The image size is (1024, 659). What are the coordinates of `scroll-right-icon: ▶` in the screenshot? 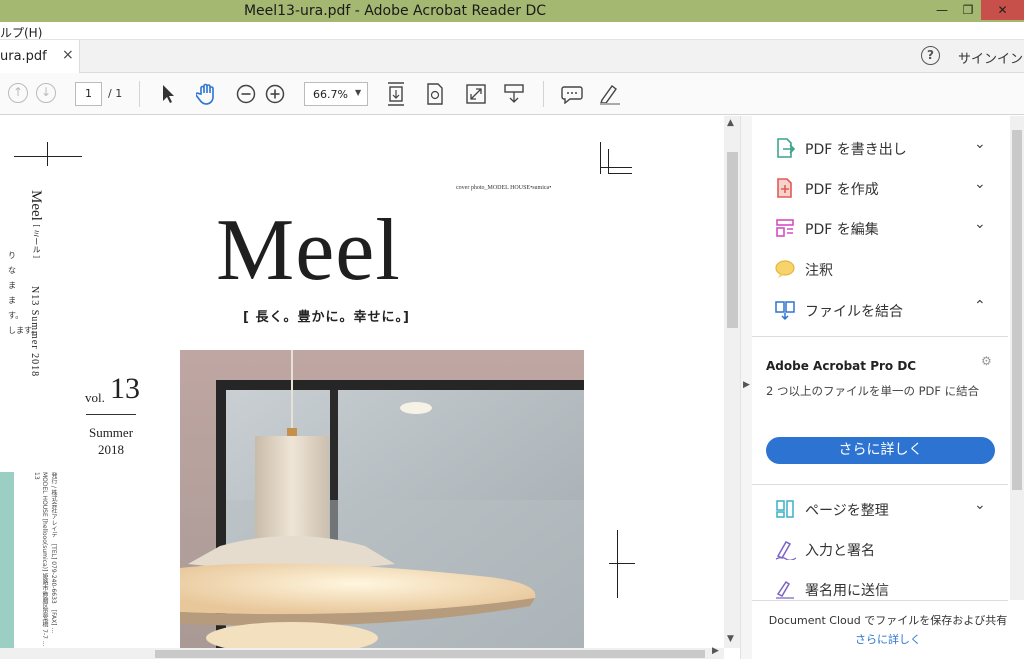 It's located at (715, 651).